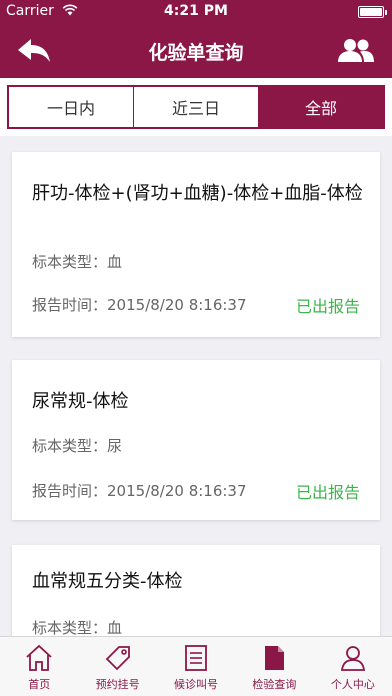 The width and height of the screenshot is (392, 696). I want to click on tab-home: 首页, so click(39, 666).